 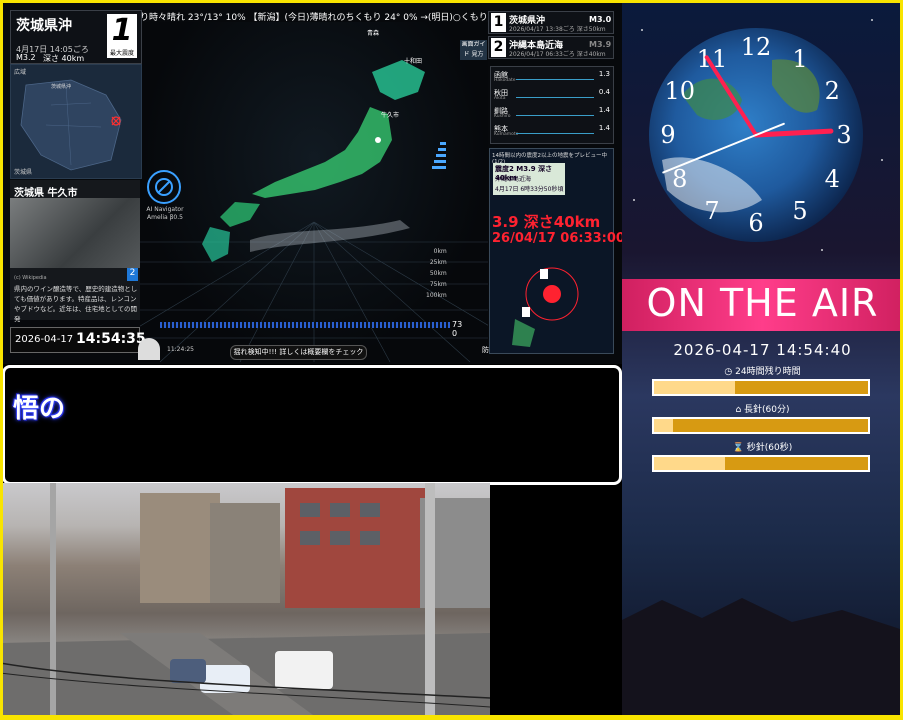 What do you see at coordinates (373, 33) in the screenshot?
I see `map-label-aomori: 青森` at bounding box center [373, 33].